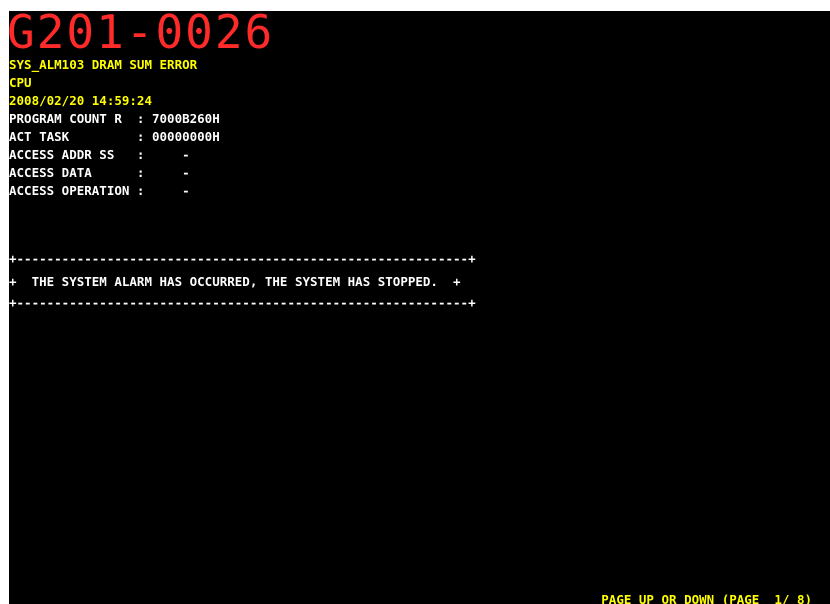 This screenshot has height=604, width=830. Describe the element at coordinates (20, 82) in the screenshot. I see `alarm-source: CPU` at that location.